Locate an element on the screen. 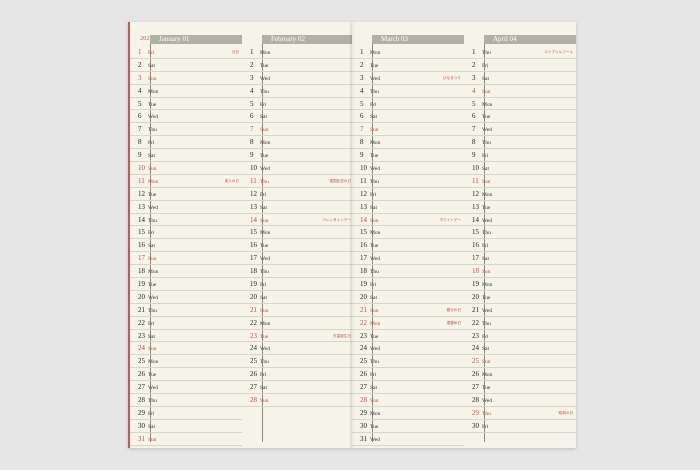 This screenshot has height=470, width=700. day-row: 10 Sun is located at coordinates (186, 168).